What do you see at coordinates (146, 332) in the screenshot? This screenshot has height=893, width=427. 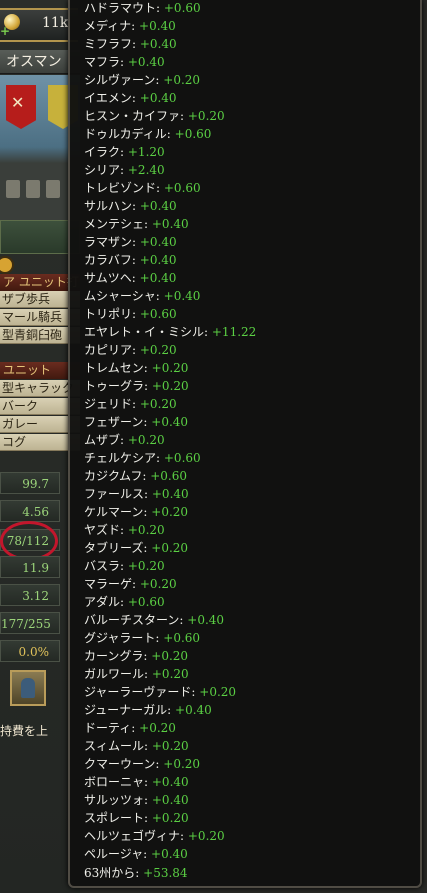 I see `province-name: エヤレト・イ・ミシル:` at bounding box center [146, 332].